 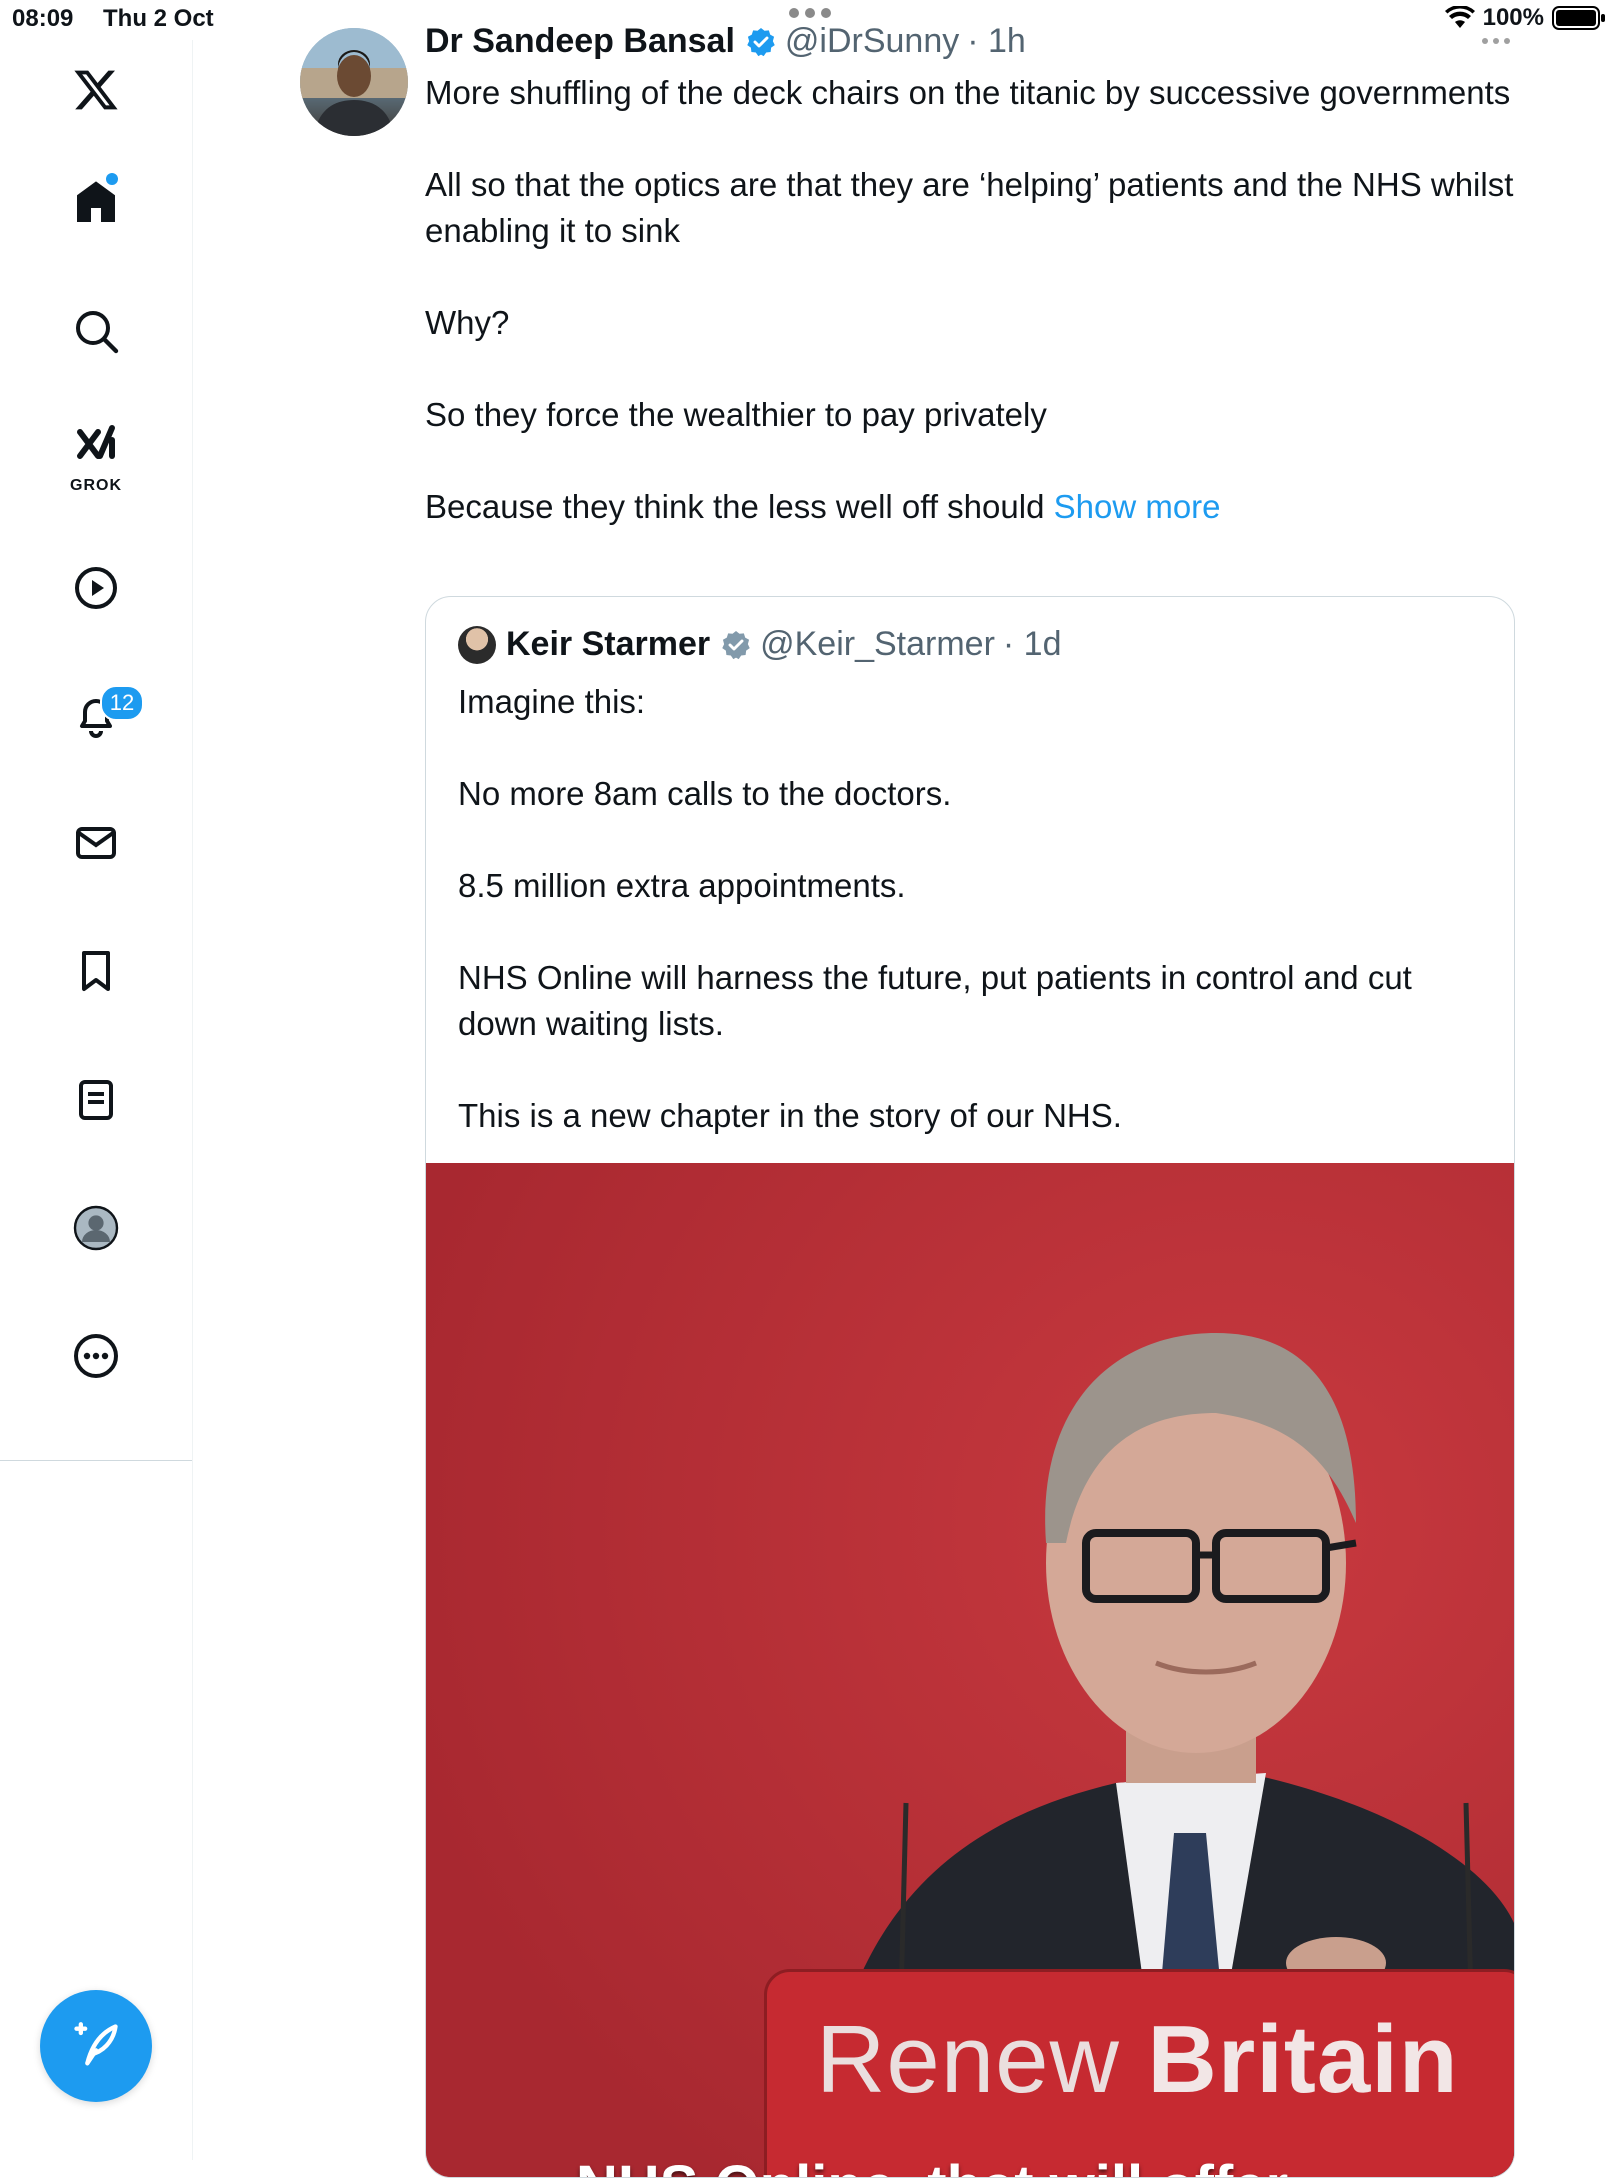 What do you see at coordinates (877, 644) in the screenshot?
I see `quoted-author-handle: @Keir_Starmer` at bounding box center [877, 644].